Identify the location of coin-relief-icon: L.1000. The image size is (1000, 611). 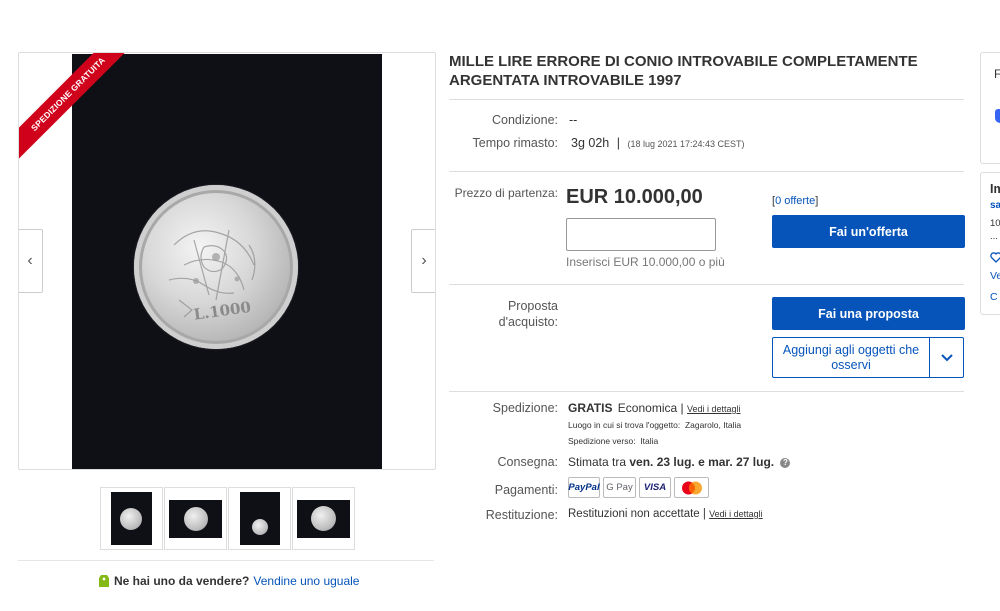
(212, 276).